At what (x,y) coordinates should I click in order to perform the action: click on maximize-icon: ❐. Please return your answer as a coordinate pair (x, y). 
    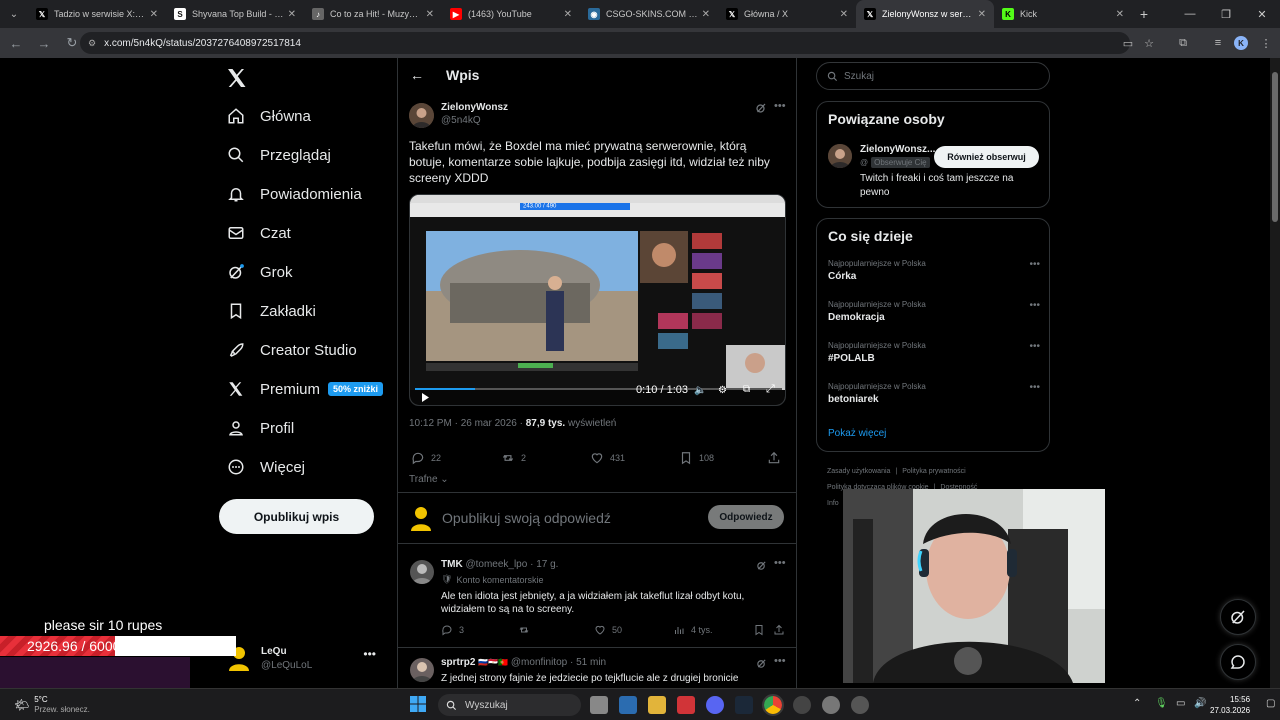
    Looking at the image, I should click on (1226, 14).